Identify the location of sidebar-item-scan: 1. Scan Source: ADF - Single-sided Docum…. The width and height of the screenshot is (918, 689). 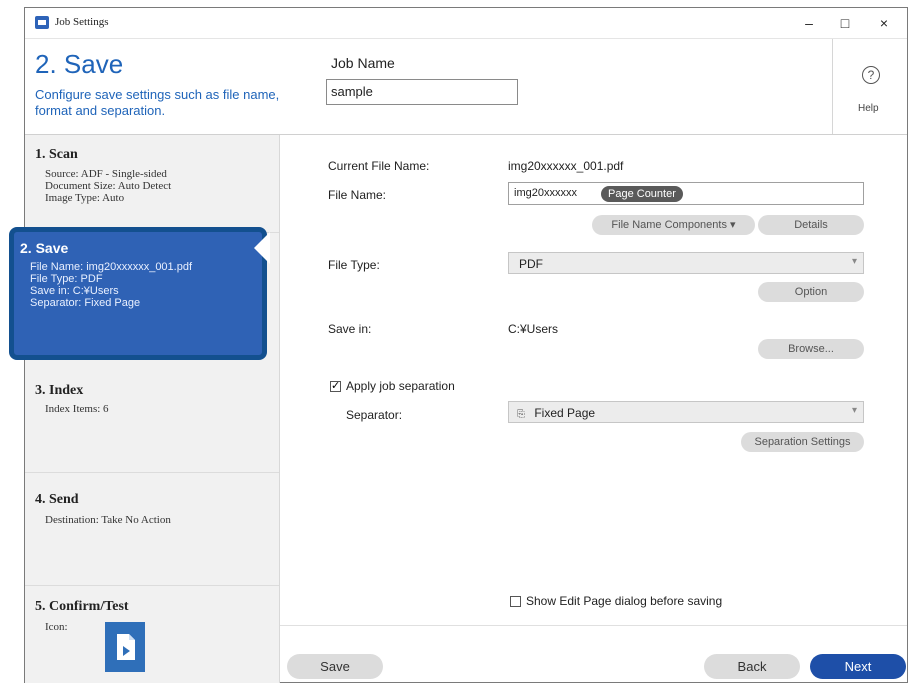
(152, 184).